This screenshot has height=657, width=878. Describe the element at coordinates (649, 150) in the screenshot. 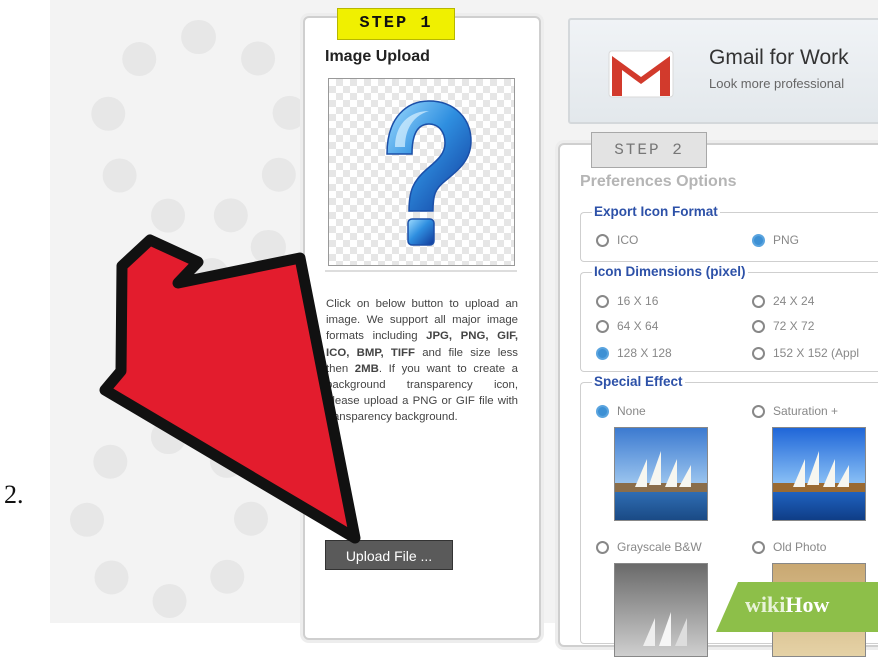

I see `step2-tab: STEP 2` at that location.